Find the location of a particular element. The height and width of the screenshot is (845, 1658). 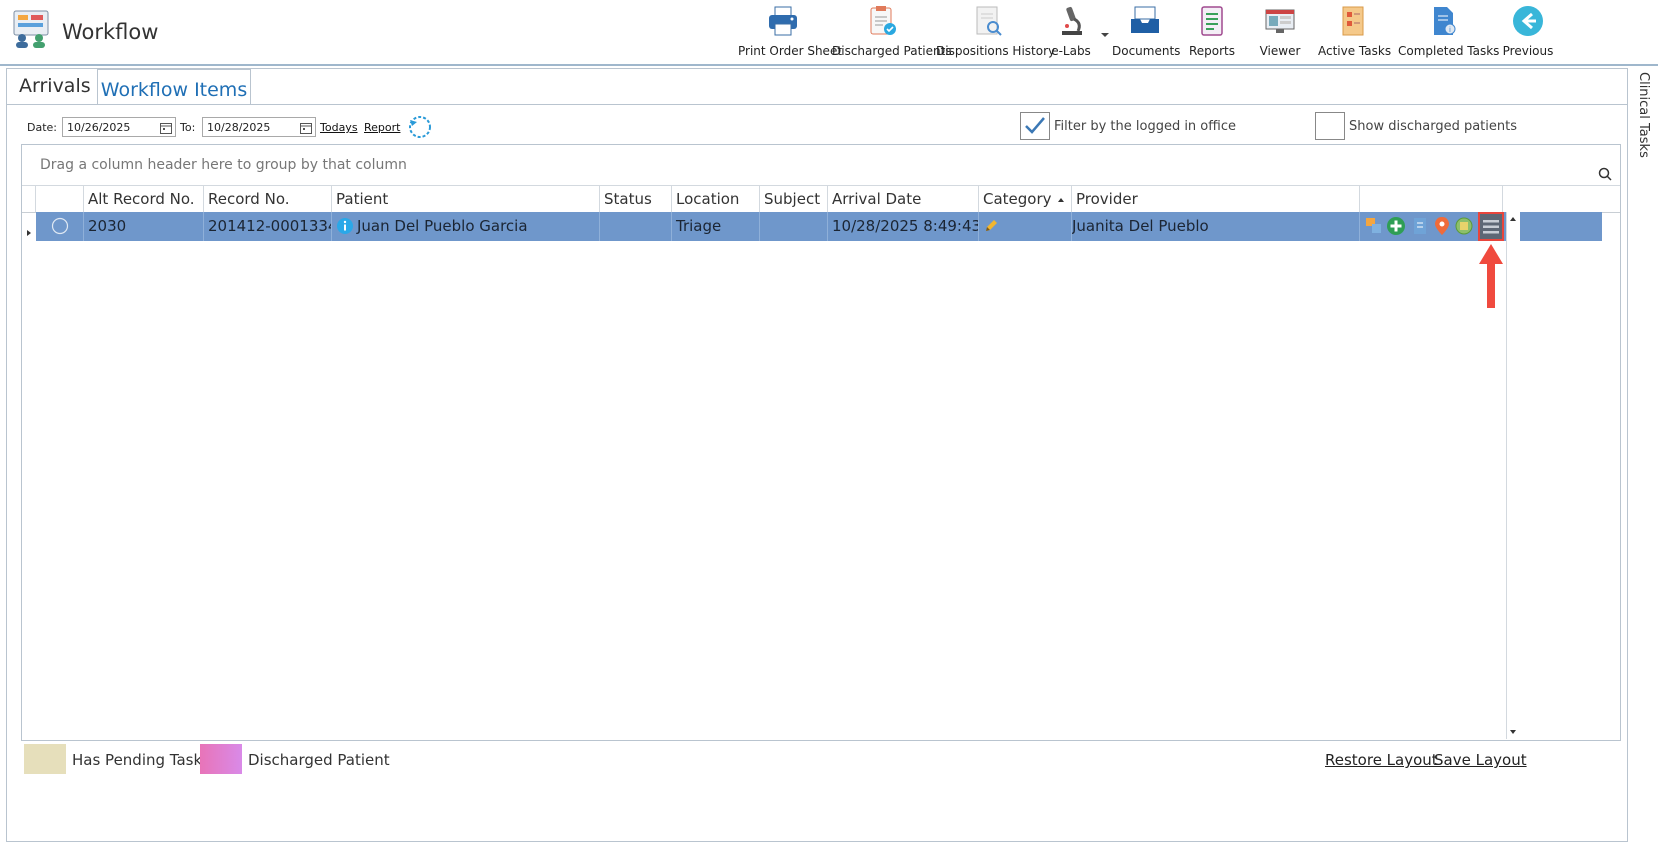

to-label: To: is located at coordinates (188, 127).